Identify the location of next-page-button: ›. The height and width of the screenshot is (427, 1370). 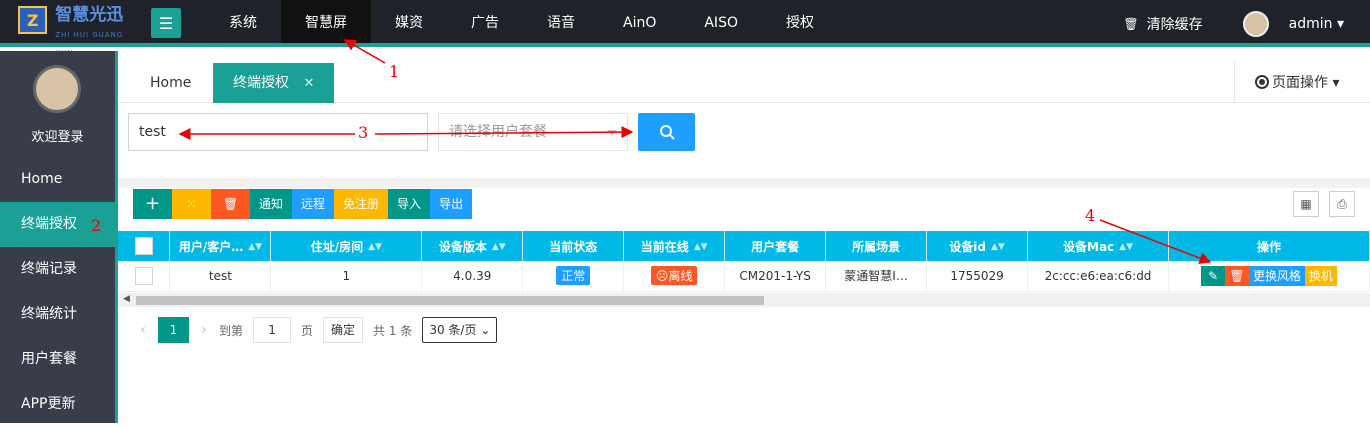
(204, 330).